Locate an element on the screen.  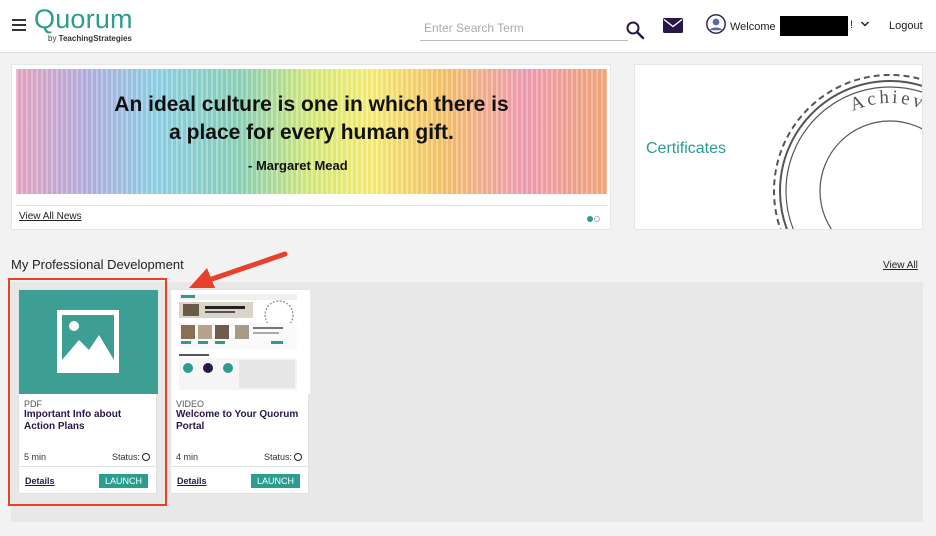
carousel-dot-active is located at coordinates (590, 219).